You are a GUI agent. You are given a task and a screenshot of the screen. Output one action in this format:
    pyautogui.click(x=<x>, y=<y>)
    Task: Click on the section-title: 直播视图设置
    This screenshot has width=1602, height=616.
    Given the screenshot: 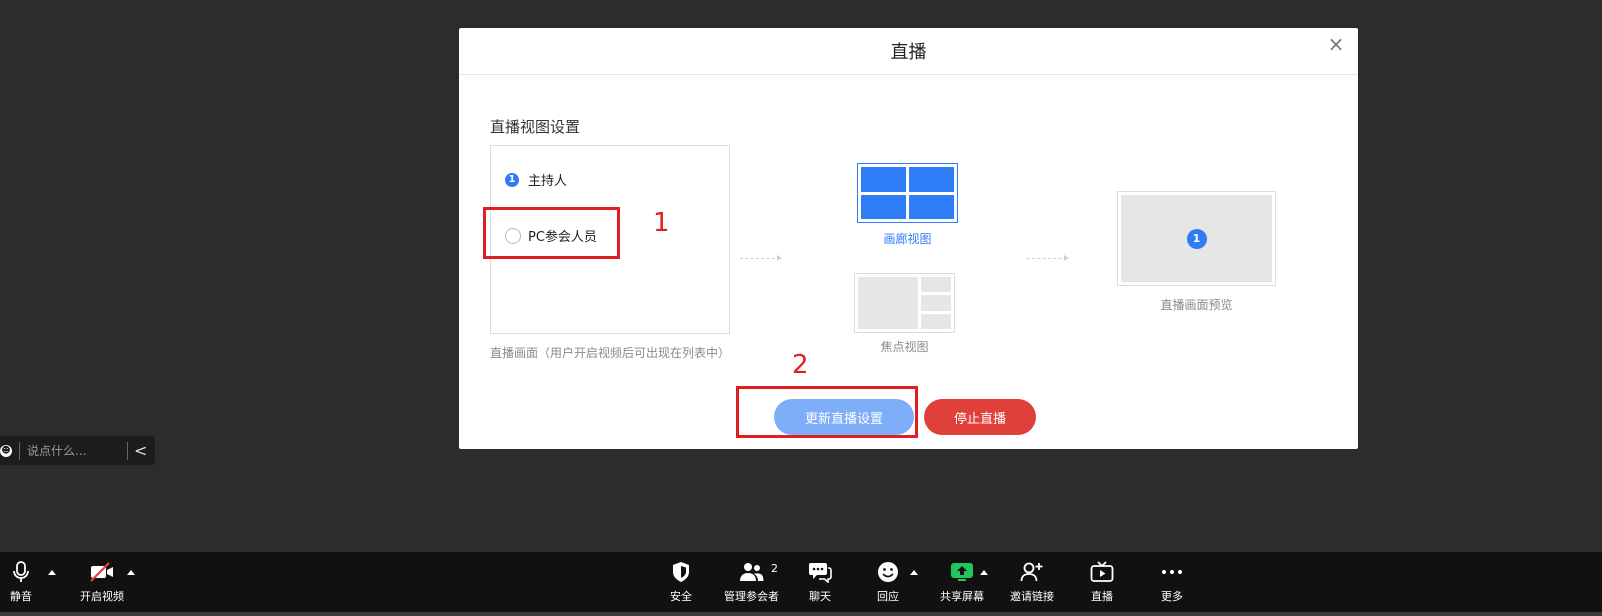 What is the action you would take?
    pyautogui.click(x=535, y=127)
    